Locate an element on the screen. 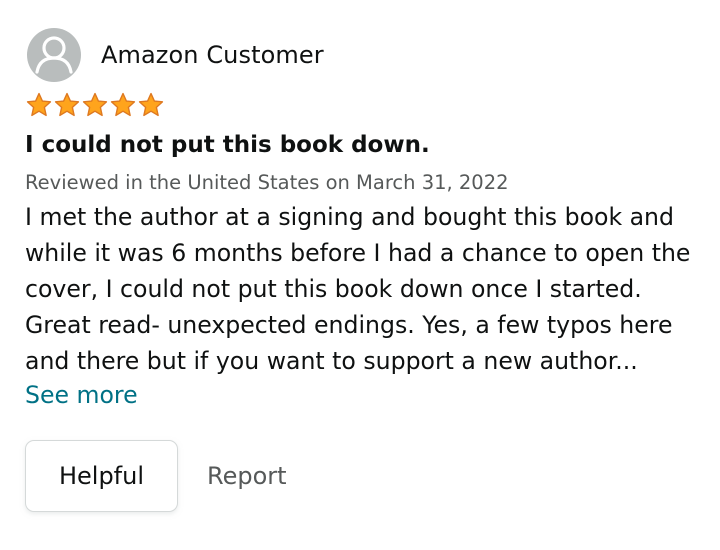  reviewer-profile: Amazon Customer is located at coordinates (175, 55).